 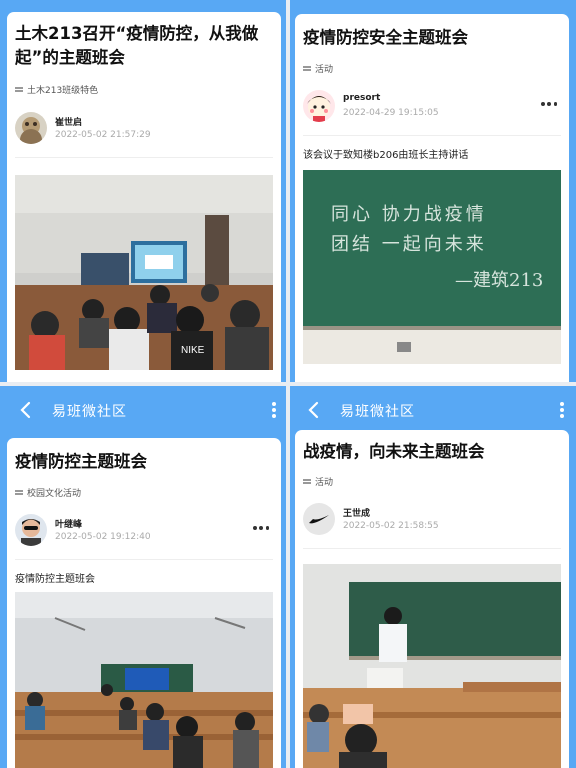 What do you see at coordinates (386, 155) in the screenshot?
I see `post-intro: 该会议于致知楼b206由班长主持讲话` at bounding box center [386, 155].